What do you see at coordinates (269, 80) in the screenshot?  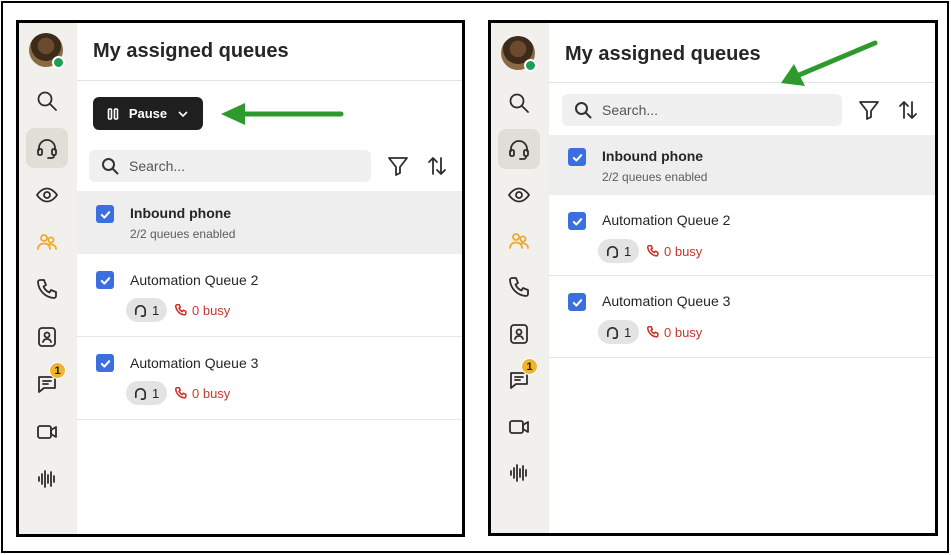 I see `header-divider` at bounding box center [269, 80].